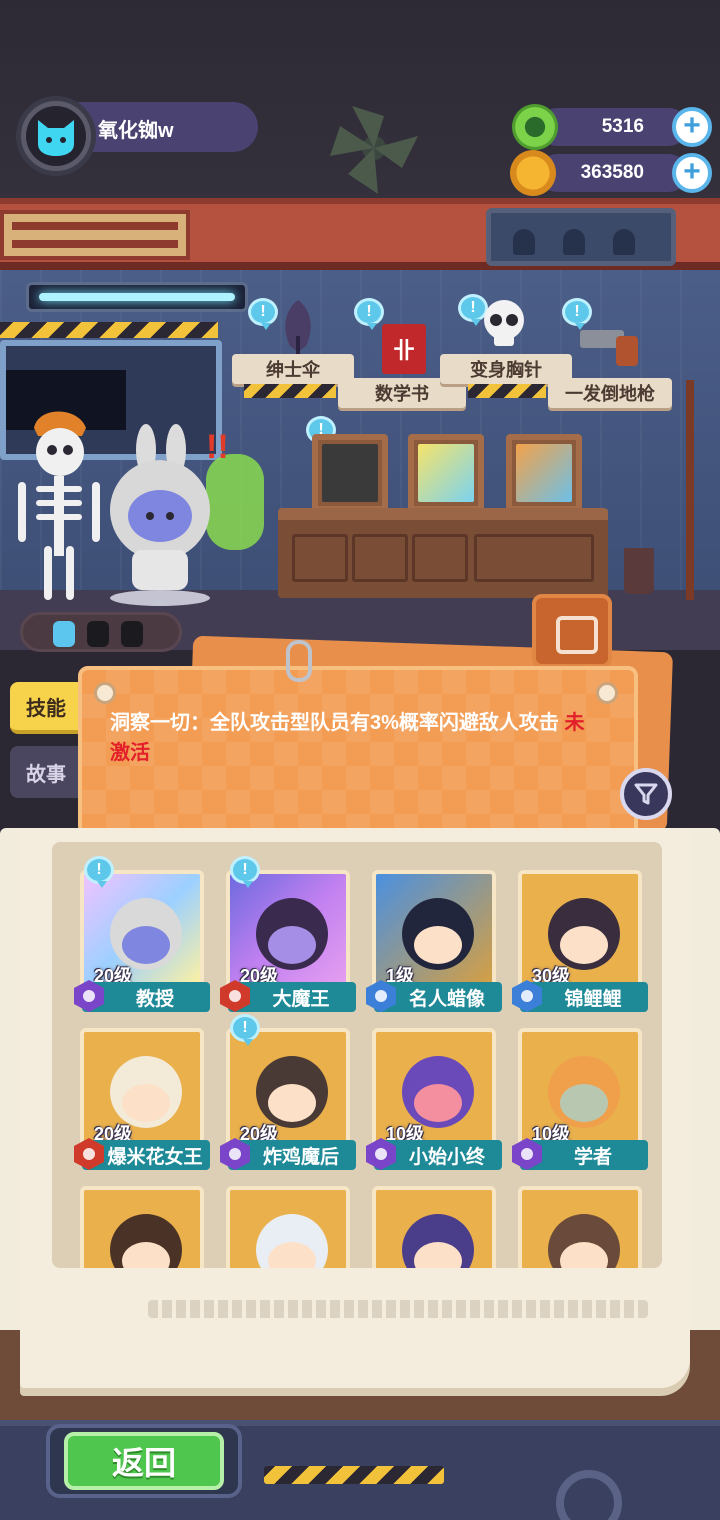  What do you see at coordinates (181, 515) in the screenshot?
I see `hero-character: !!` at bounding box center [181, 515].